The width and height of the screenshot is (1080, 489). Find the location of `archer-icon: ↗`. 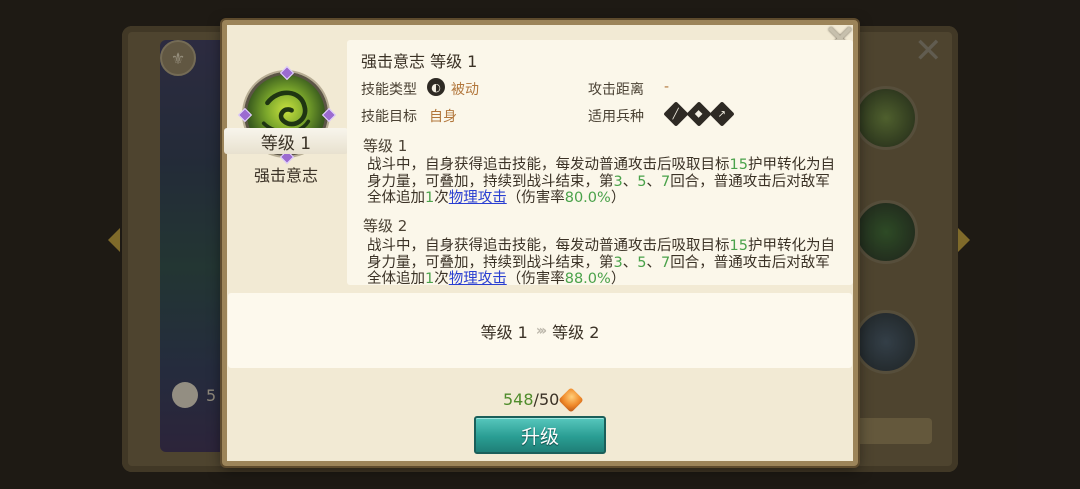

archer-icon: ↗ is located at coordinates (722, 114).